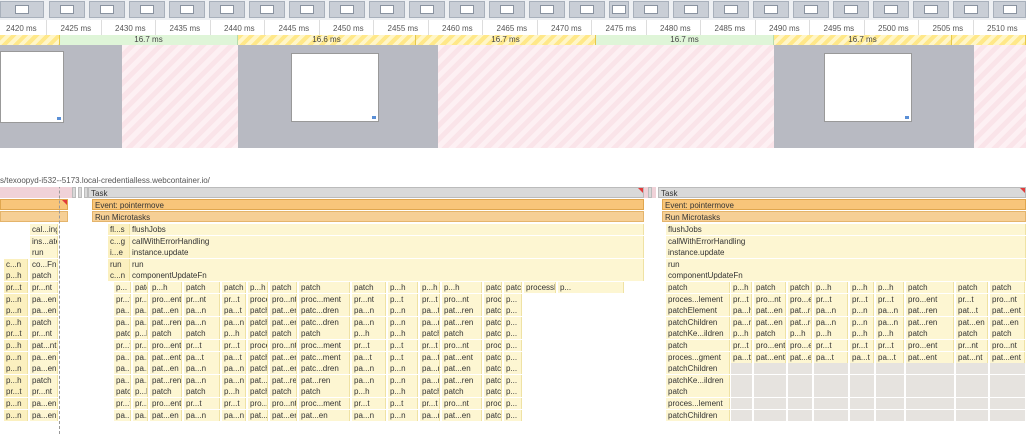 The image size is (1026, 434). What do you see at coordinates (32, 87) in the screenshot?
I see `frame-screenshot` at bounding box center [32, 87].